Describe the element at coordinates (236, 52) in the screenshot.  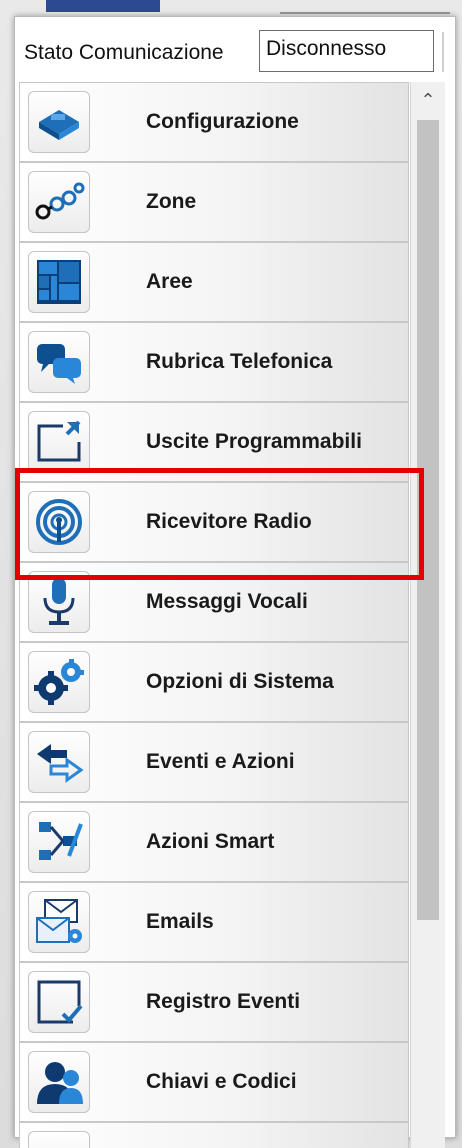
I see `status-row: Stato Comunicazione Disconnesso` at that location.